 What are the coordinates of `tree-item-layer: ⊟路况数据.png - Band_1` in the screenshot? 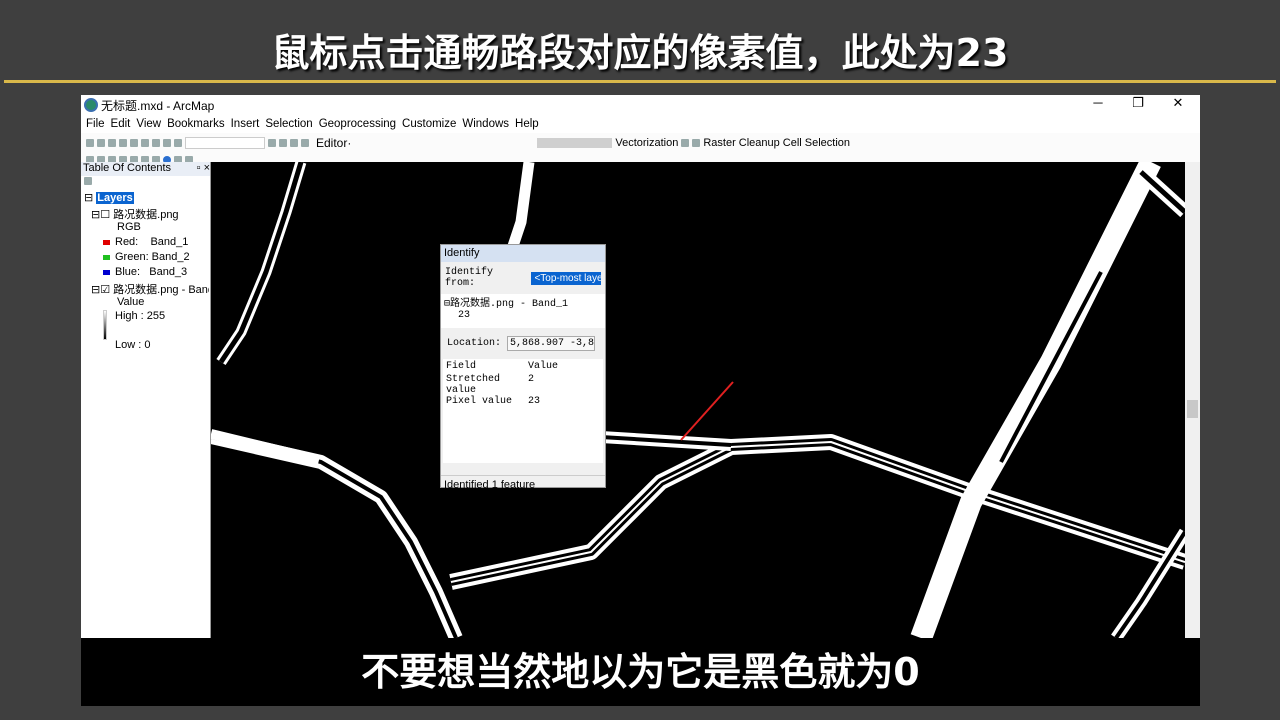 It's located at (523, 302).